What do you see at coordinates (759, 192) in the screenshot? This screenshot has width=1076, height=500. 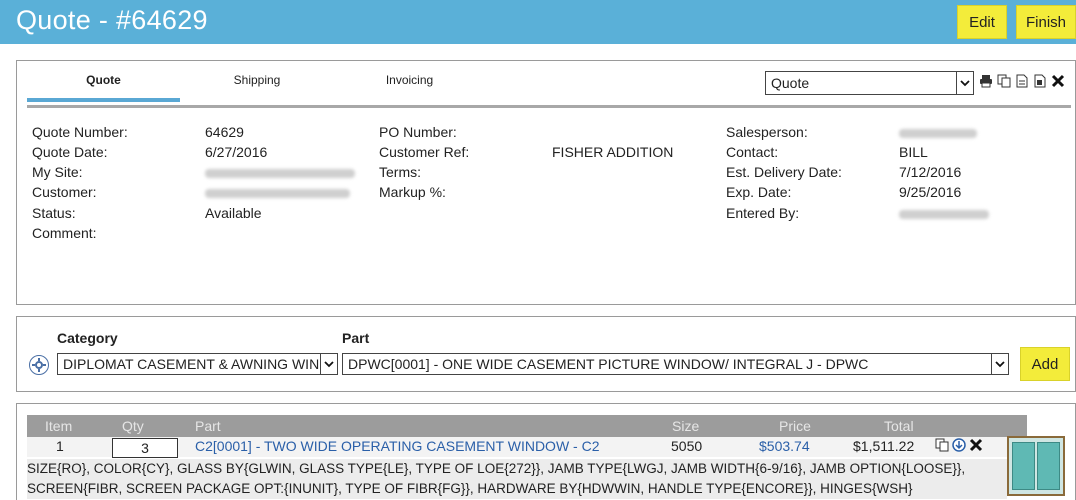 I see `exp-date-label: Exp. Date:` at bounding box center [759, 192].